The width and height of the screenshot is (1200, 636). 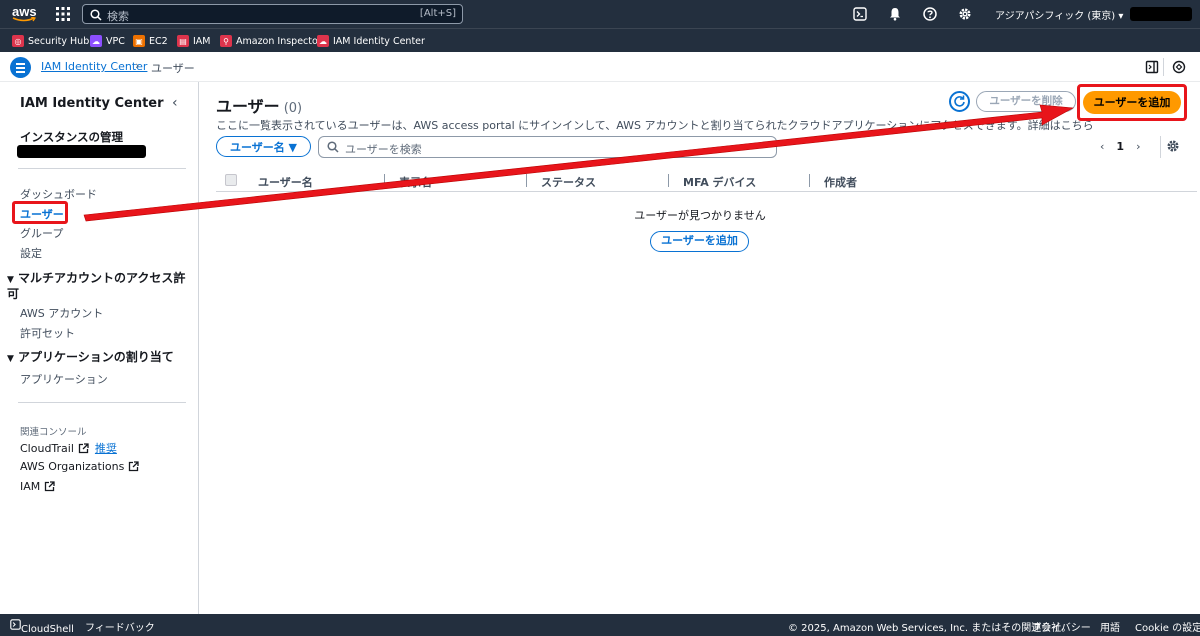 I want to click on footer-cloudshell: CloudShell, so click(x=42, y=627).